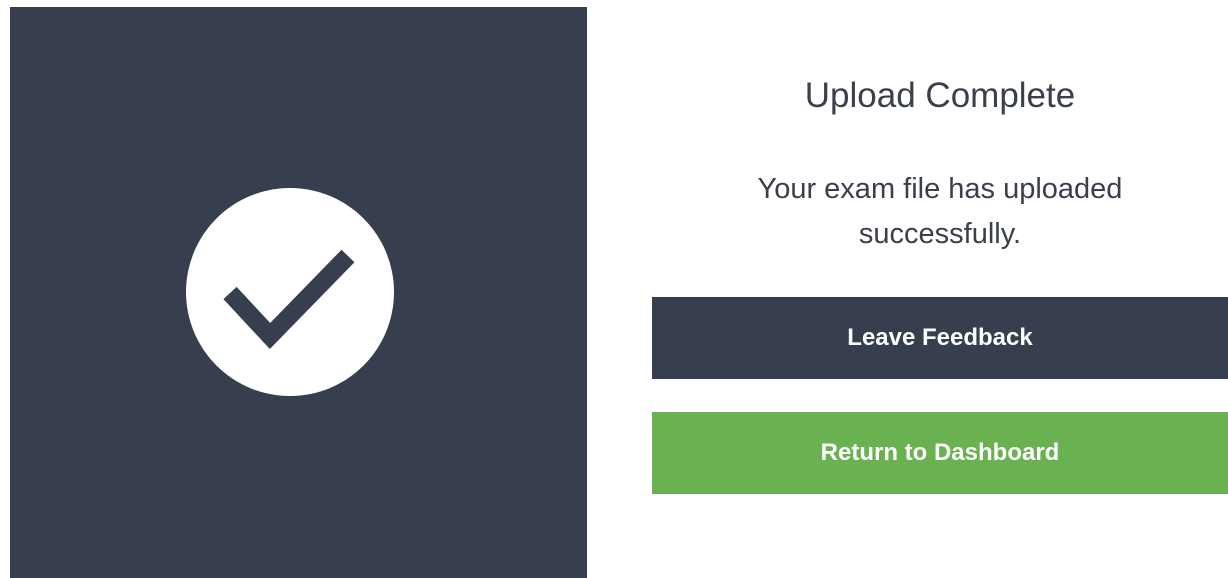  I want to click on page-title: Upload Complete, so click(940, 95).